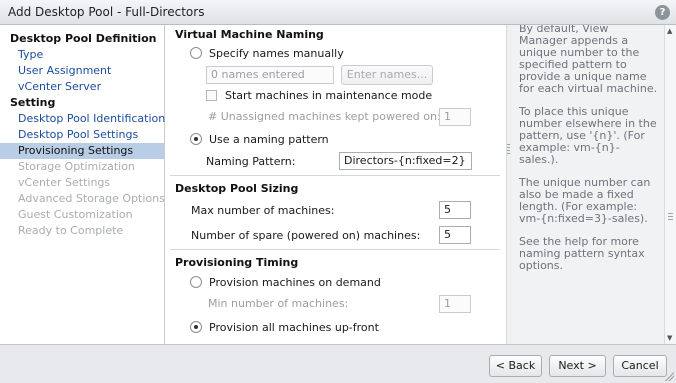 Image resolution: width=676 pixels, height=383 pixels. Describe the element at coordinates (106, 12) in the screenshot. I see `dialog-title: Add Desktop Pool - Full-Directors` at that location.